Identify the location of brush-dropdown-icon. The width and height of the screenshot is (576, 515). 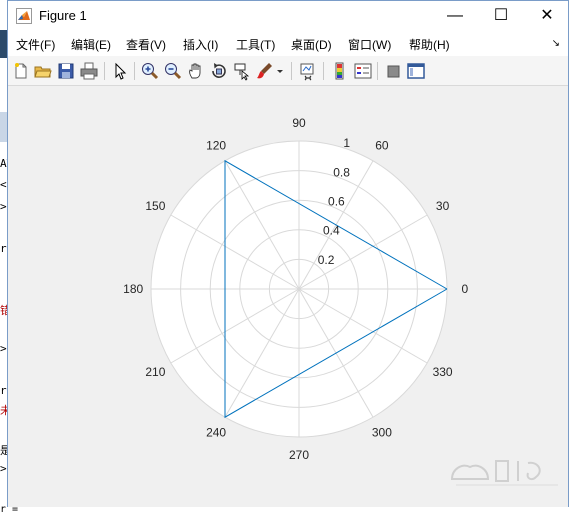
(280, 71).